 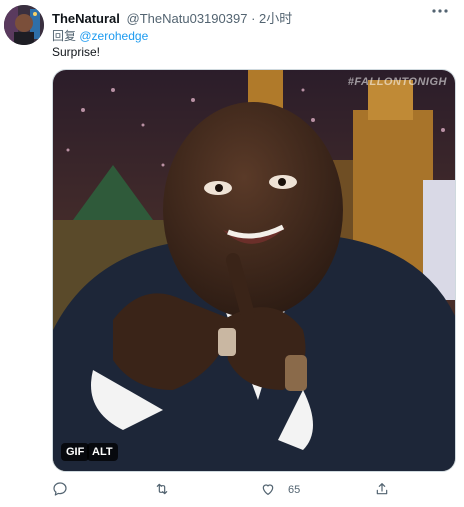 What do you see at coordinates (76, 52) in the screenshot?
I see `tweet-text: Surprise!` at bounding box center [76, 52].